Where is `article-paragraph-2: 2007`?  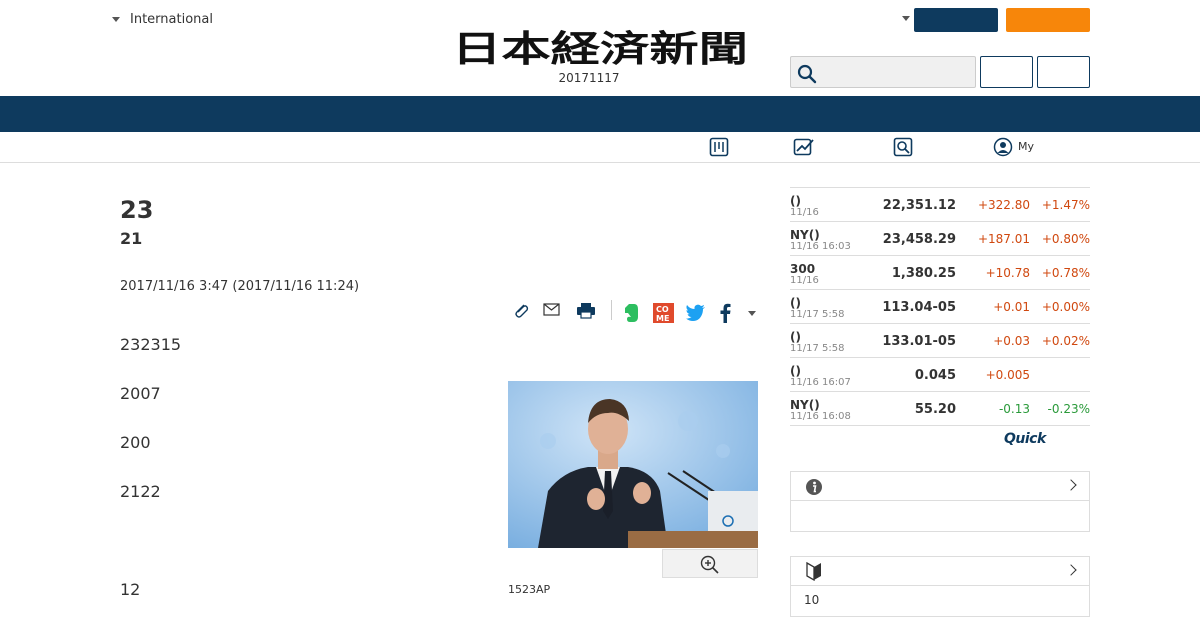
article-paragraph-2: 2007 is located at coordinates (140, 393).